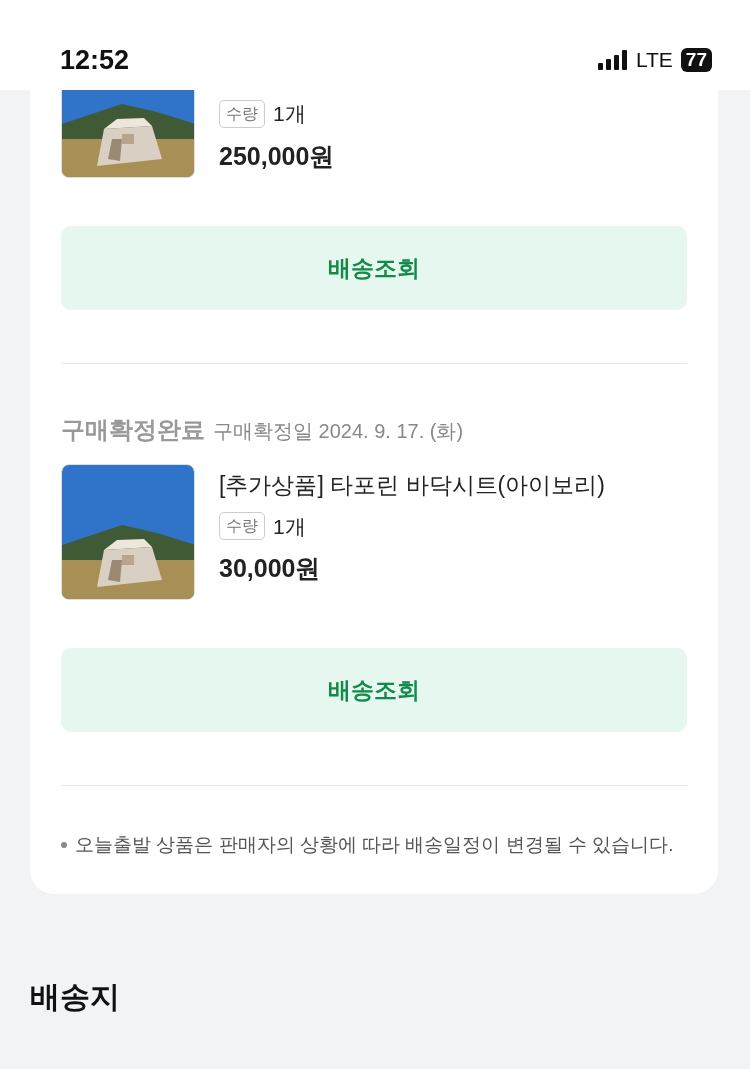  What do you see at coordinates (277, 156) in the screenshot?
I see `product-price: 250,000원` at bounding box center [277, 156].